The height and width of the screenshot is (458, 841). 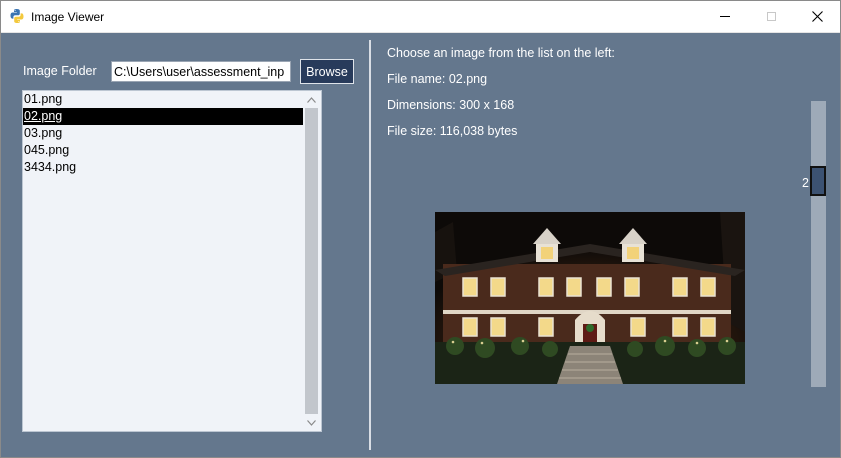 I want to click on list-scrollbar, so click(x=311, y=261).